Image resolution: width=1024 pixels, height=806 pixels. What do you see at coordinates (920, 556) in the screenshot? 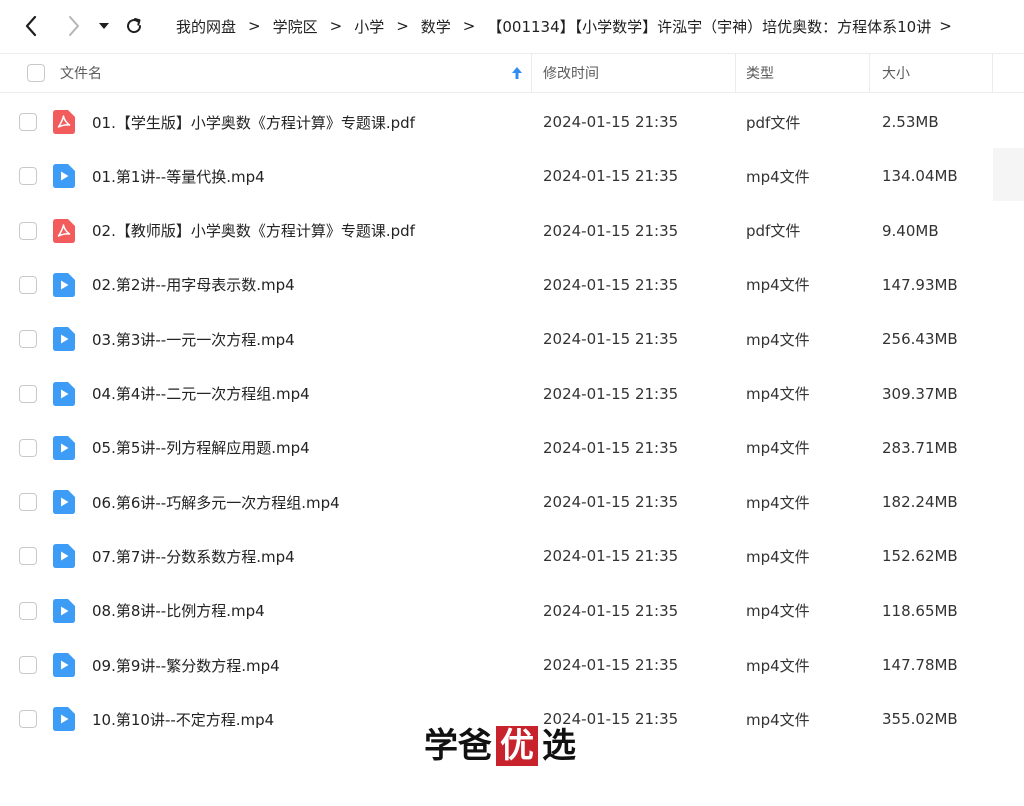
I see `file-size: 152.62MB` at bounding box center [920, 556].